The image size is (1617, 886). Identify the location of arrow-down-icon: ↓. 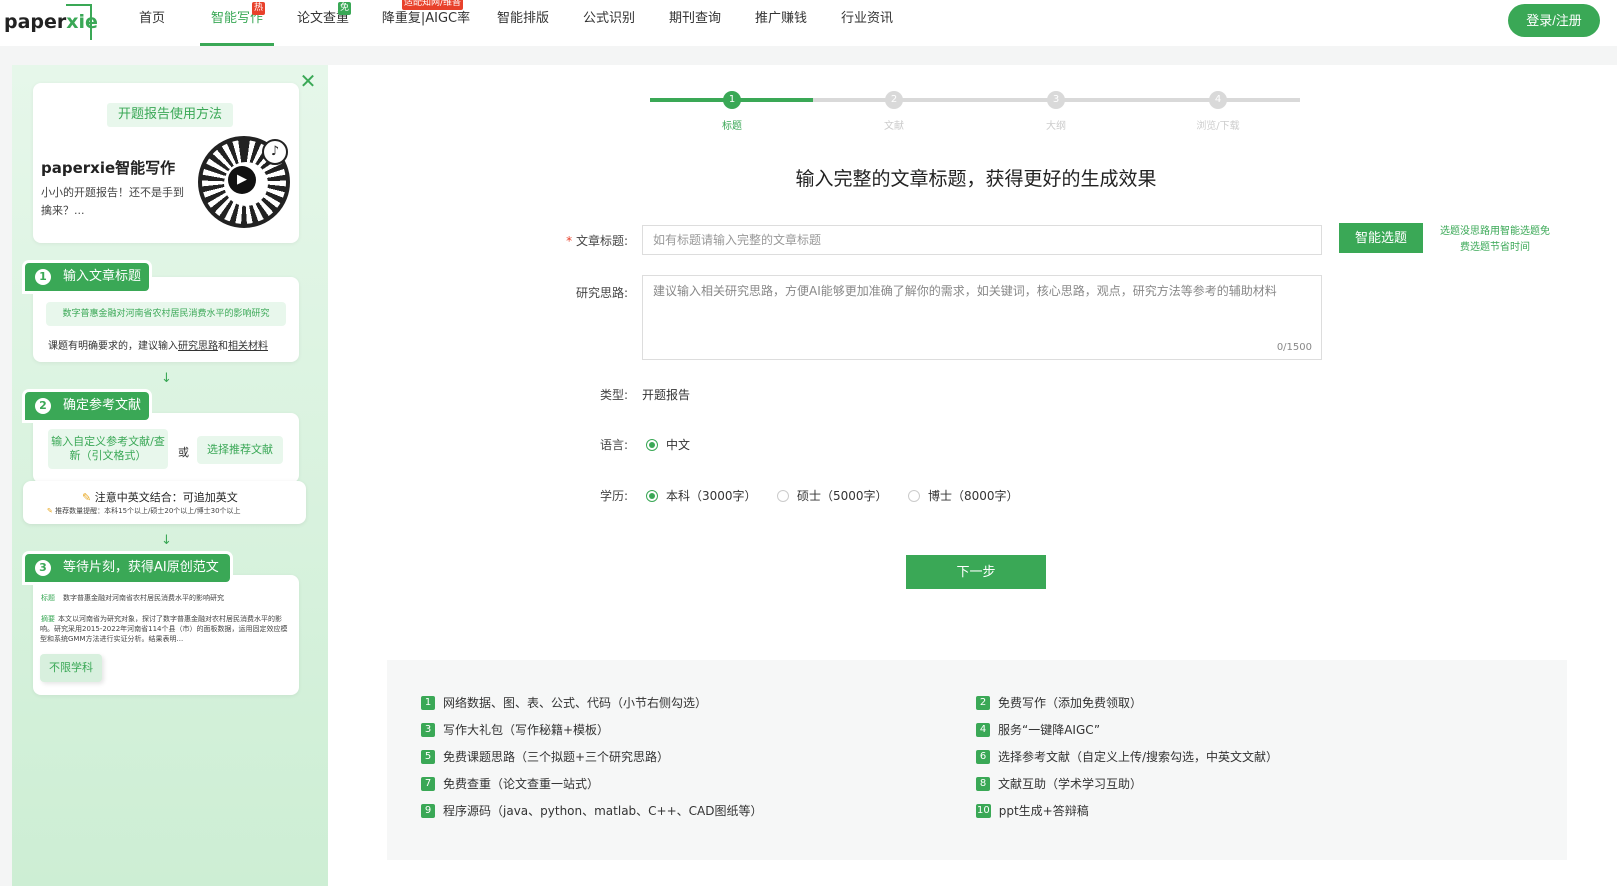
(166, 378).